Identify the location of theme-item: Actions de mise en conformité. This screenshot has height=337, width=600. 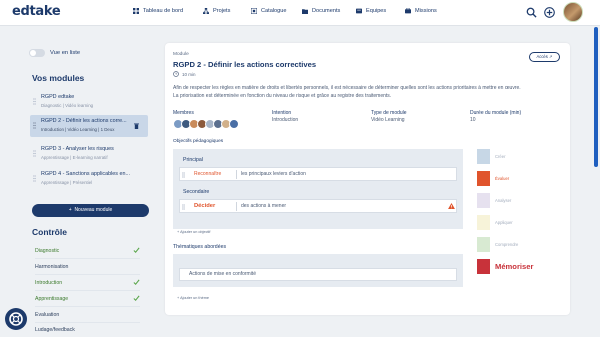
(318, 274).